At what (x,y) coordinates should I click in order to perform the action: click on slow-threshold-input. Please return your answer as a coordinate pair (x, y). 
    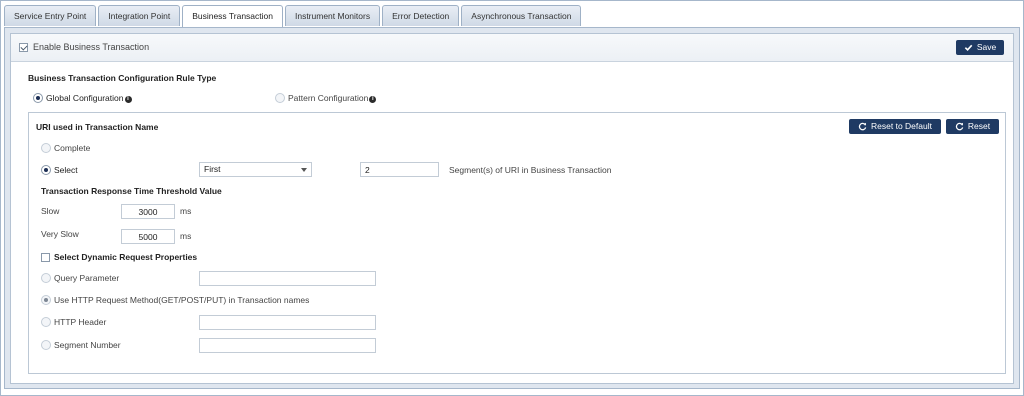
    Looking at the image, I should click on (148, 211).